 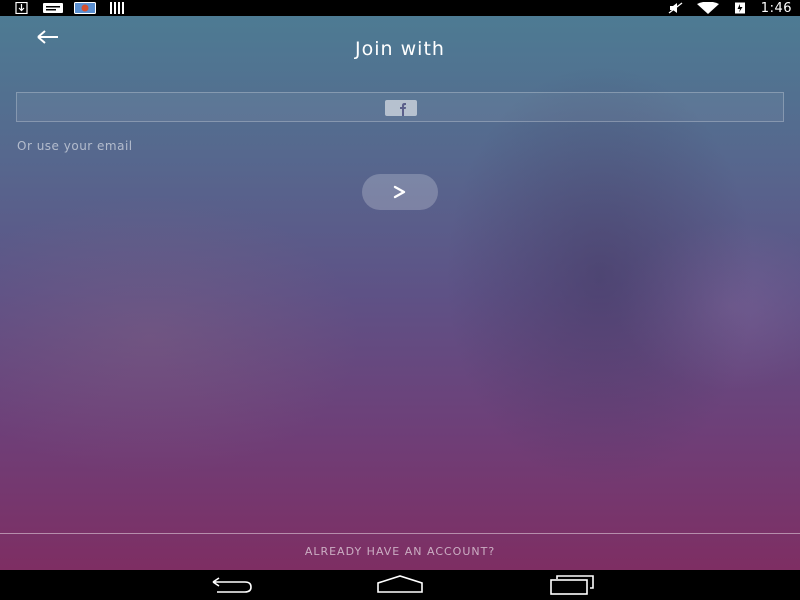 I want to click on mute-icon, so click(x=675, y=8).